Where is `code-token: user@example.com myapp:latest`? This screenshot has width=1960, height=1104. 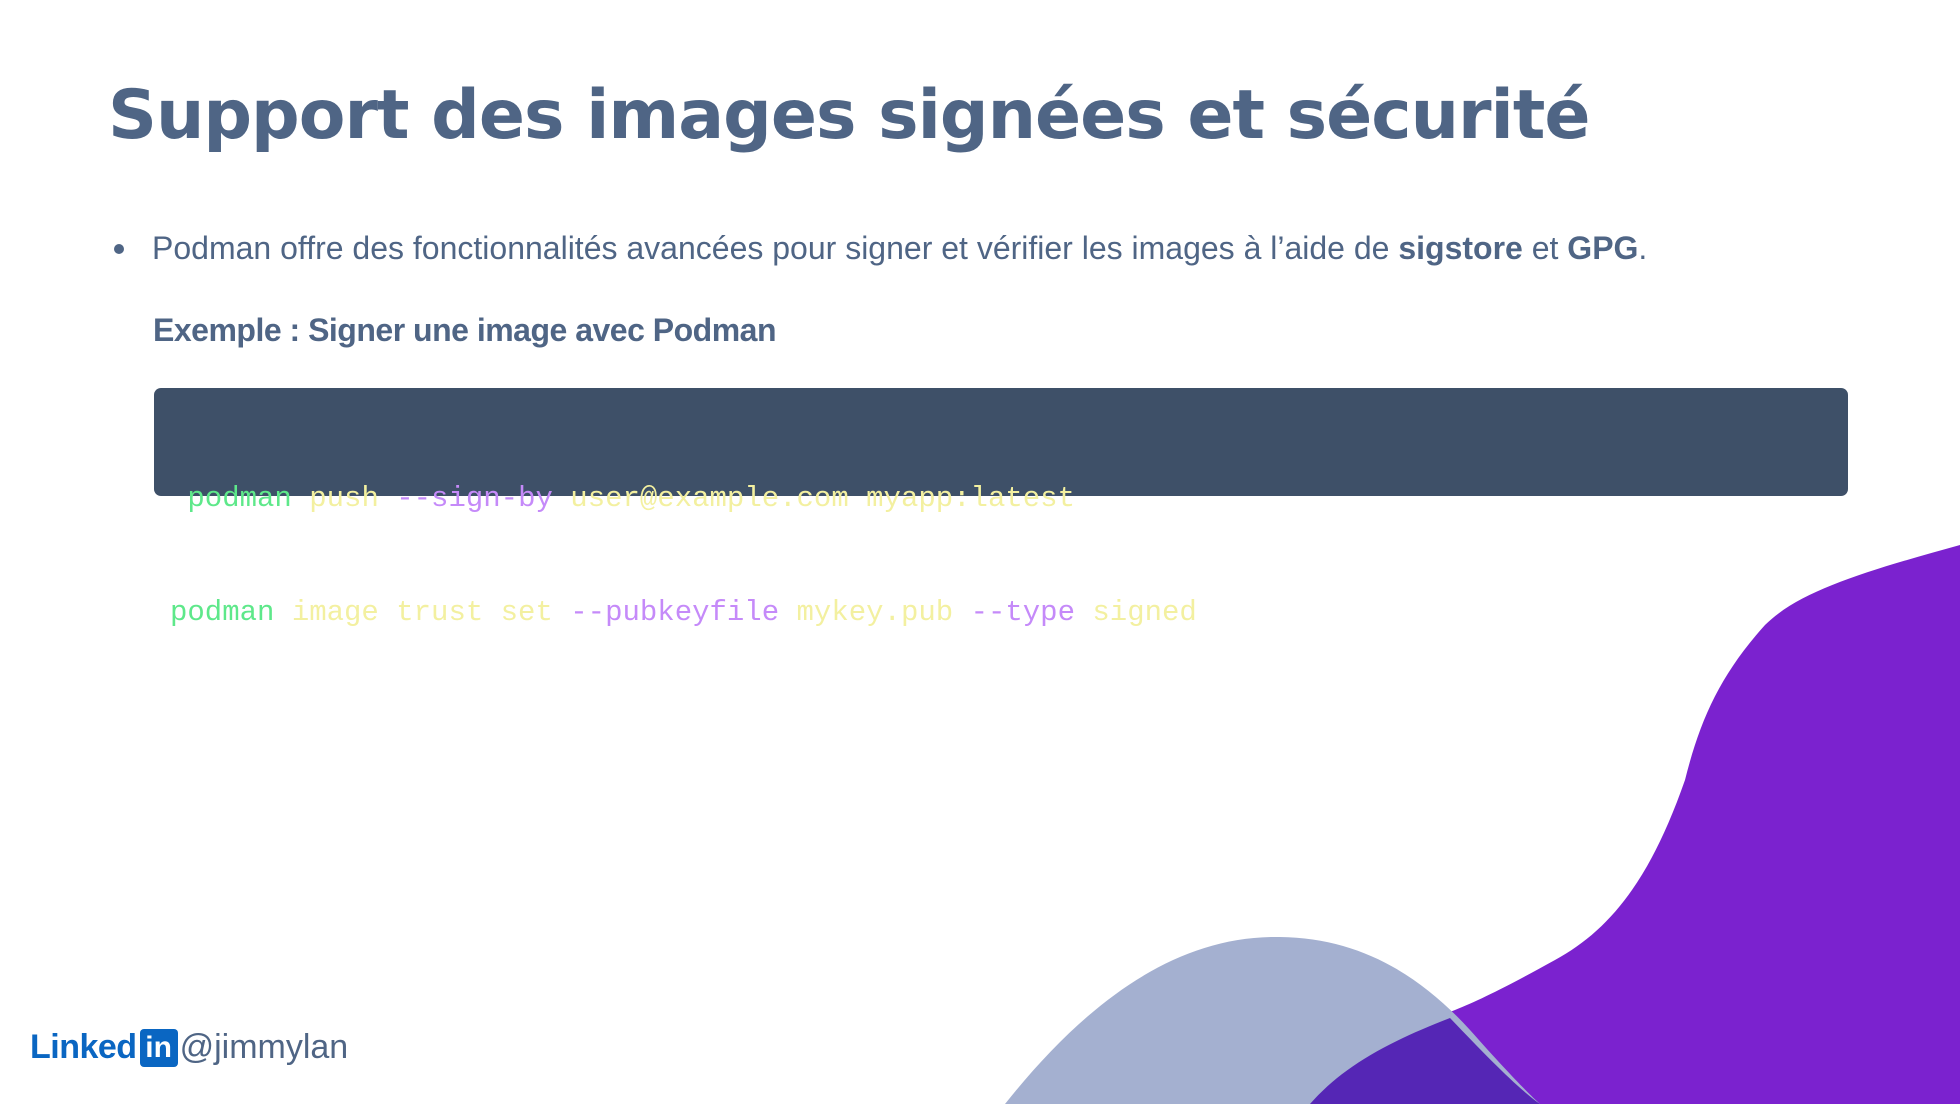 code-token: user@example.com myapp:latest is located at coordinates (813, 498).